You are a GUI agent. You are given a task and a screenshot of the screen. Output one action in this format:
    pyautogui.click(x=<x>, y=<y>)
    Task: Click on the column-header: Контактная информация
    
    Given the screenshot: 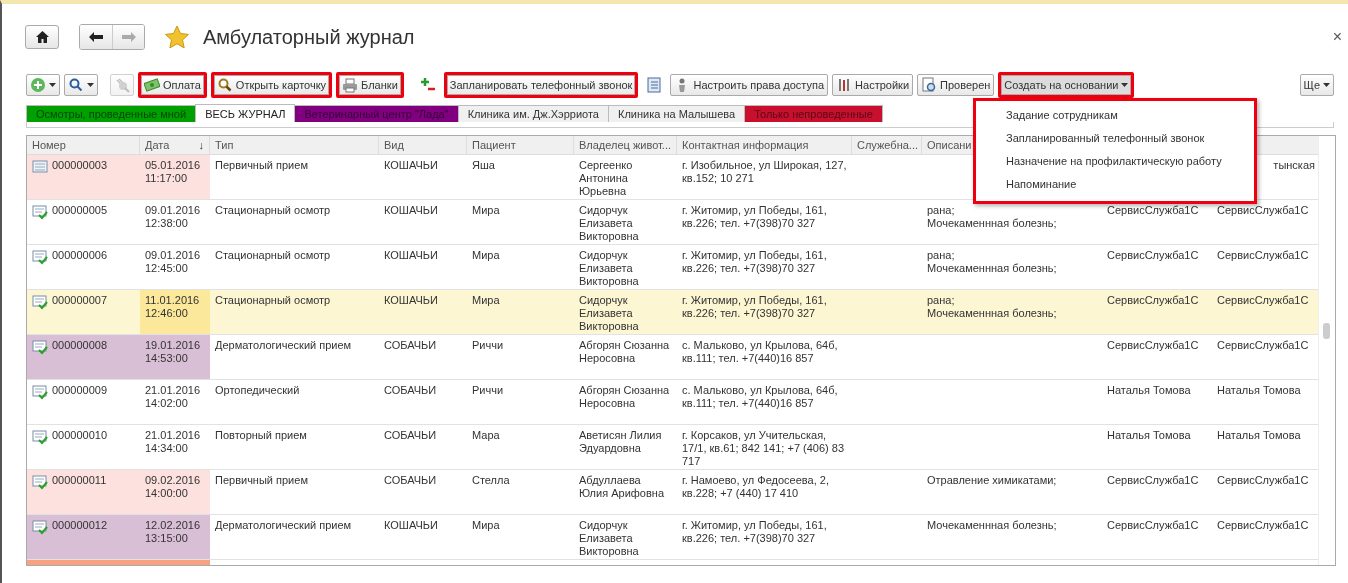 What is the action you would take?
    pyautogui.click(x=764, y=145)
    